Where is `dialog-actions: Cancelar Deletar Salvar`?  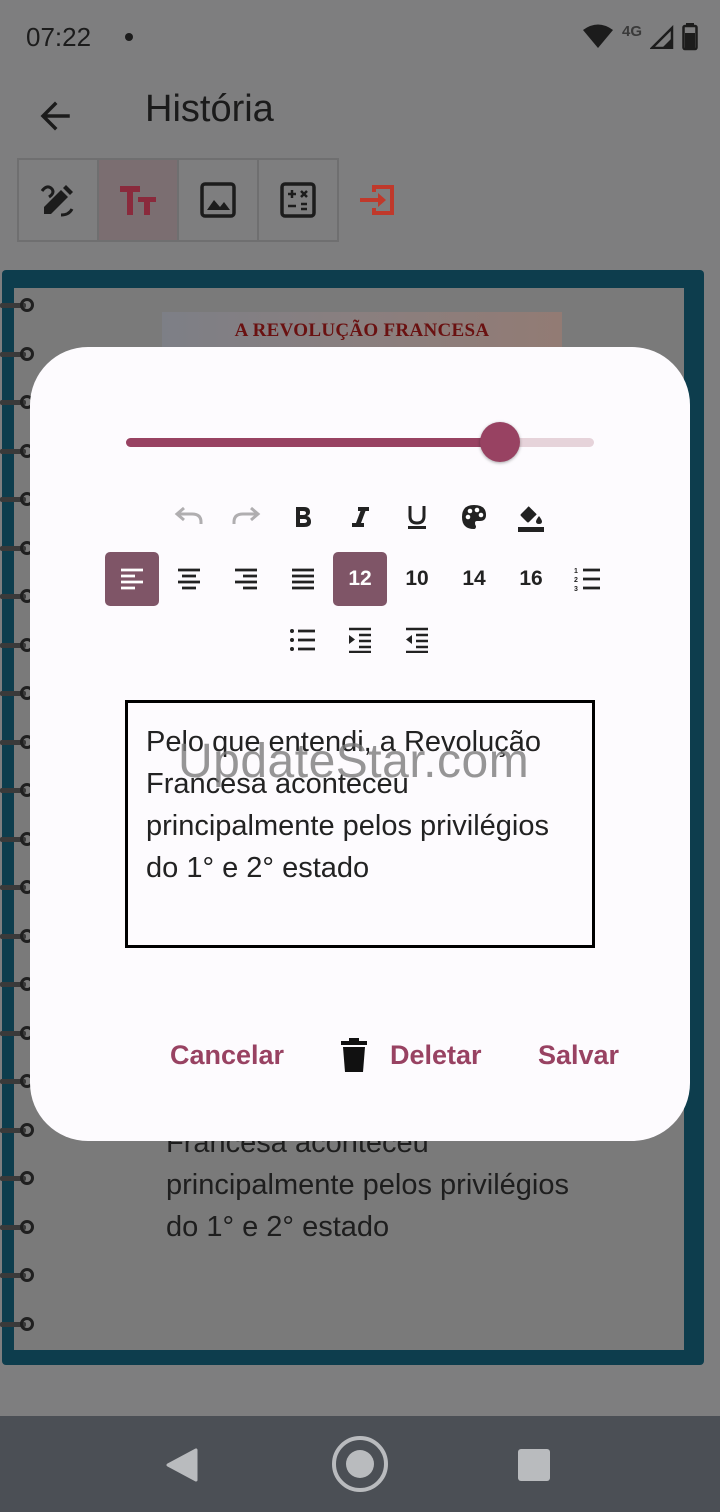 dialog-actions: Cancelar Deletar Salvar is located at coordinates (360, 1055).